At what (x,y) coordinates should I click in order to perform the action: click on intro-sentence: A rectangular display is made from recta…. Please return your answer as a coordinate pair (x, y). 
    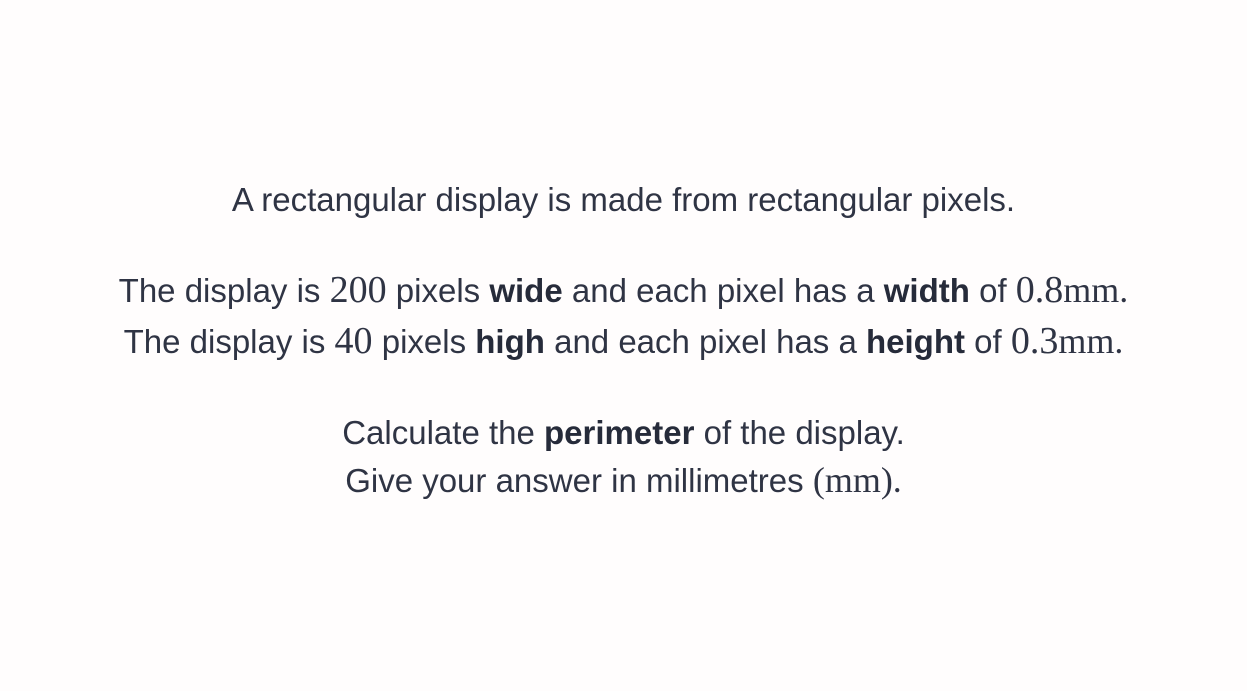
    Looking at the image, I should click on (623, 199).